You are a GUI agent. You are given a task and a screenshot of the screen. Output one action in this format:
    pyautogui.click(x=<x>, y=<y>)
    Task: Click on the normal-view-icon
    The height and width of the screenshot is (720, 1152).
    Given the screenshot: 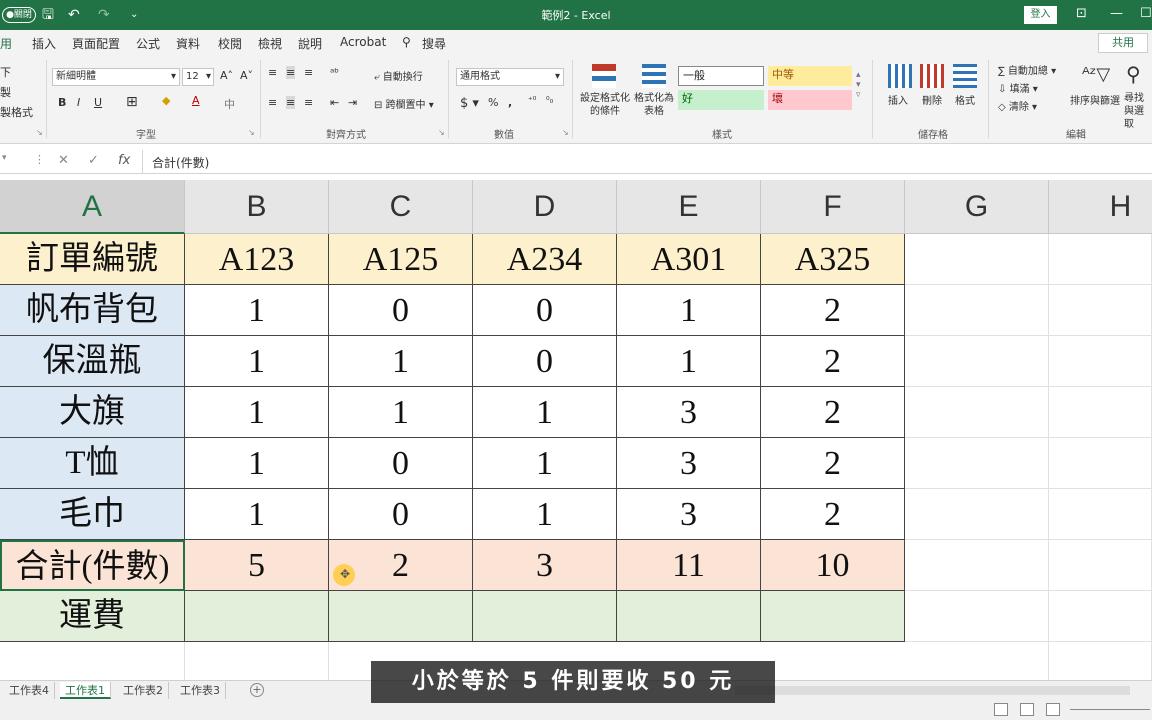 What is the action you would take?
    pyautogui.click(x=1001, y=709)
    